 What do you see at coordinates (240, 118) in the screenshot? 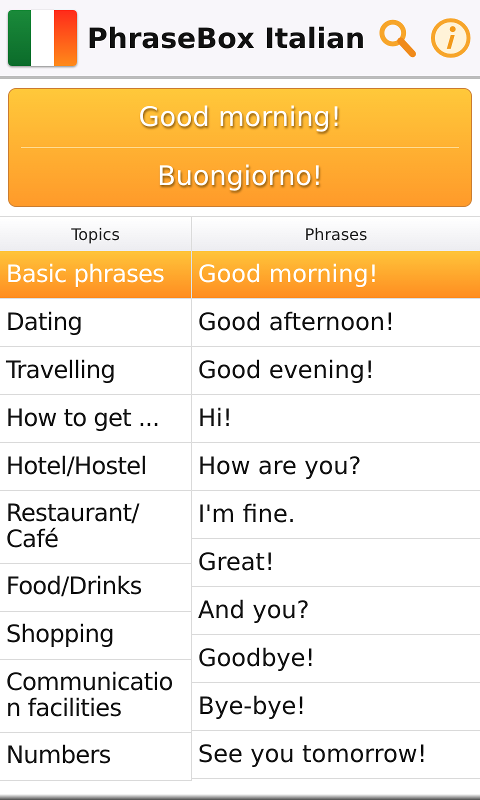
I see `english-phrase: Good morning!` at bounding box center [240, 118].